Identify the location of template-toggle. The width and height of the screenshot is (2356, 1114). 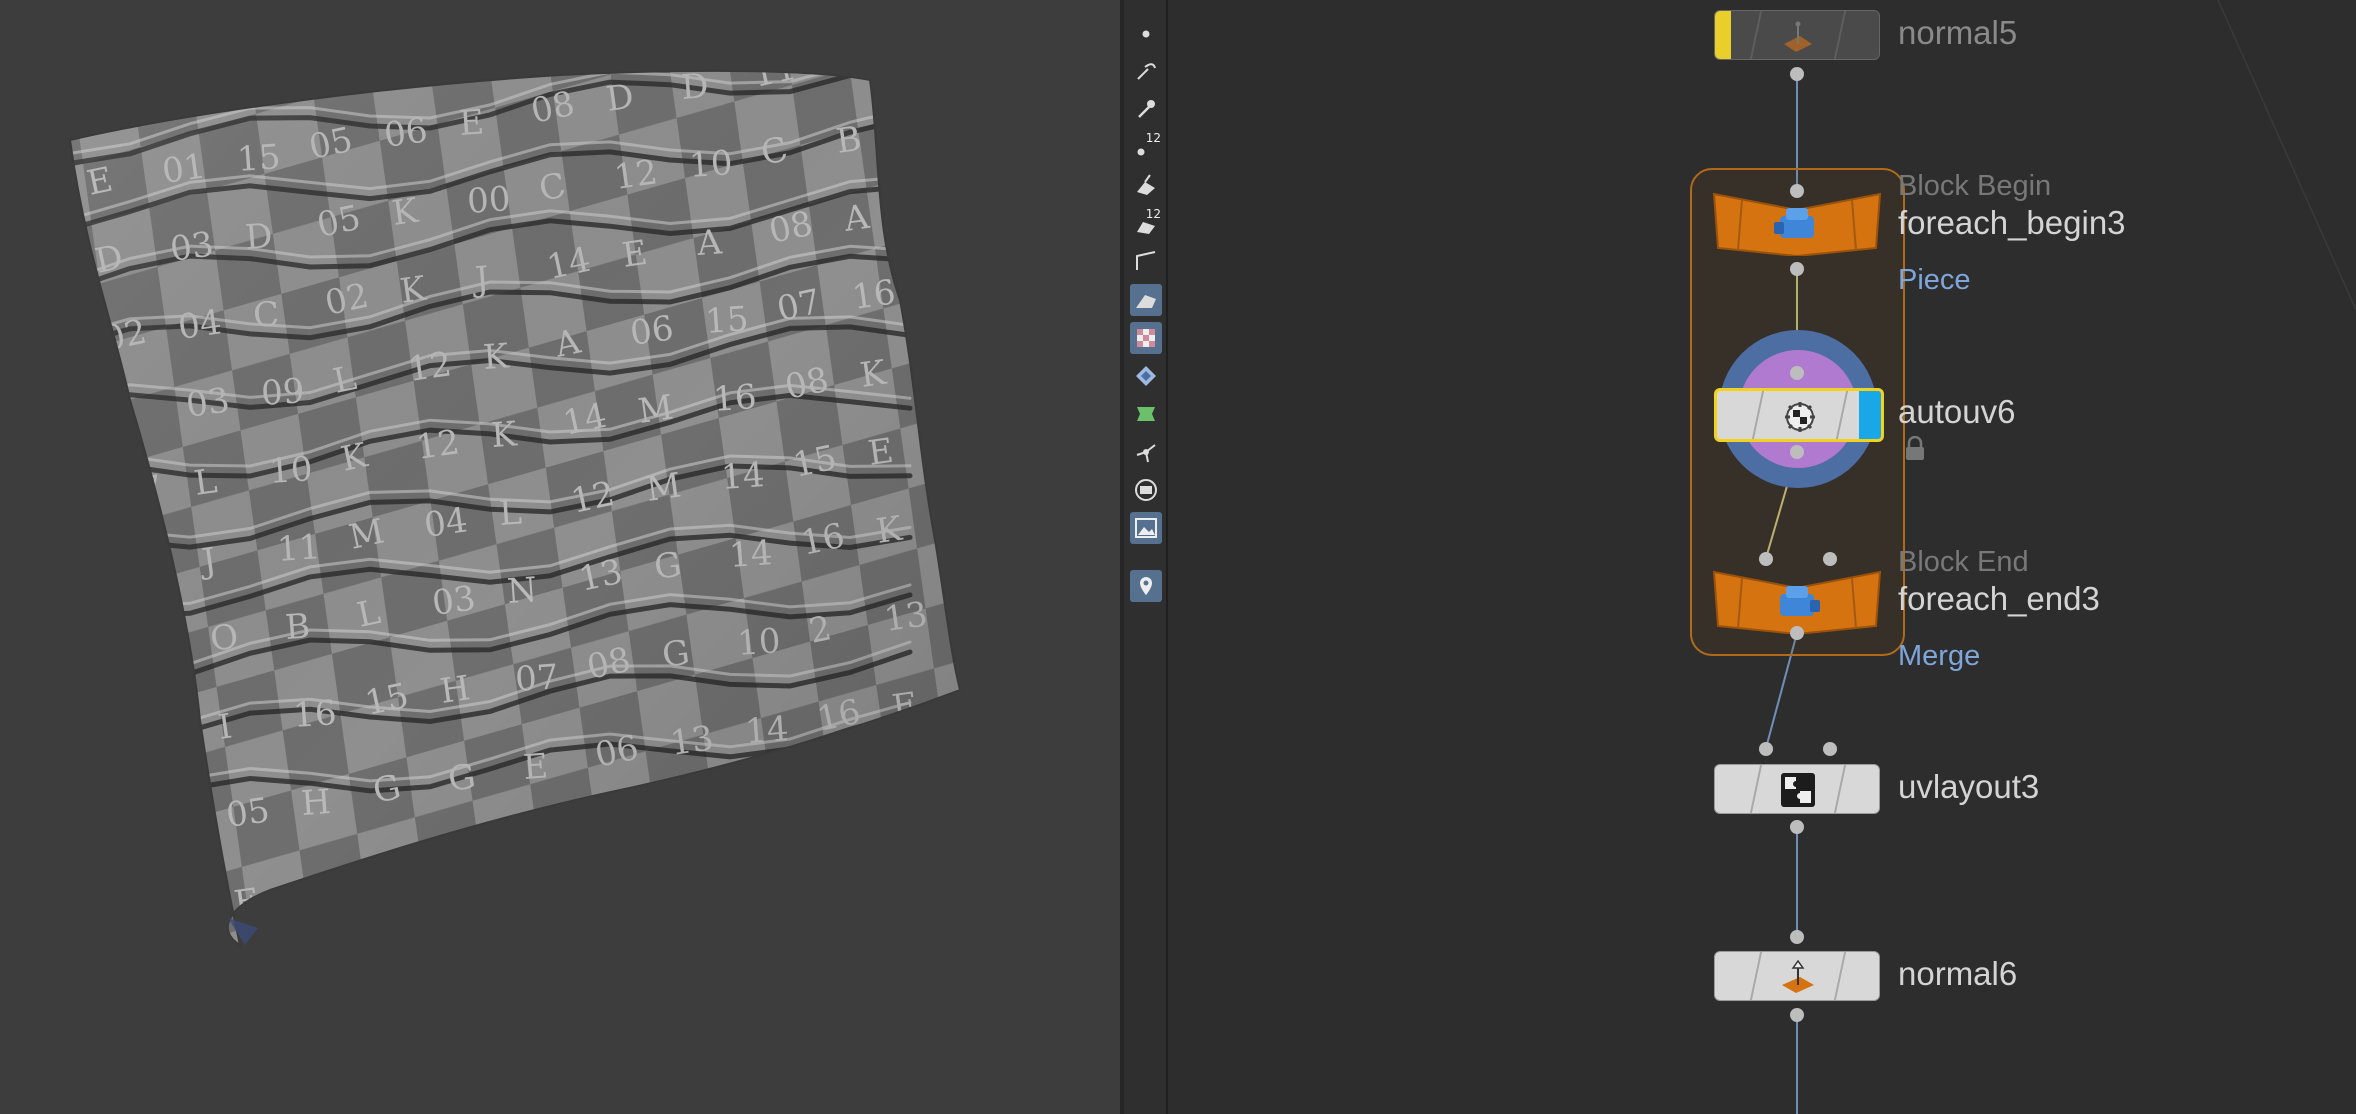
(1146, 376).